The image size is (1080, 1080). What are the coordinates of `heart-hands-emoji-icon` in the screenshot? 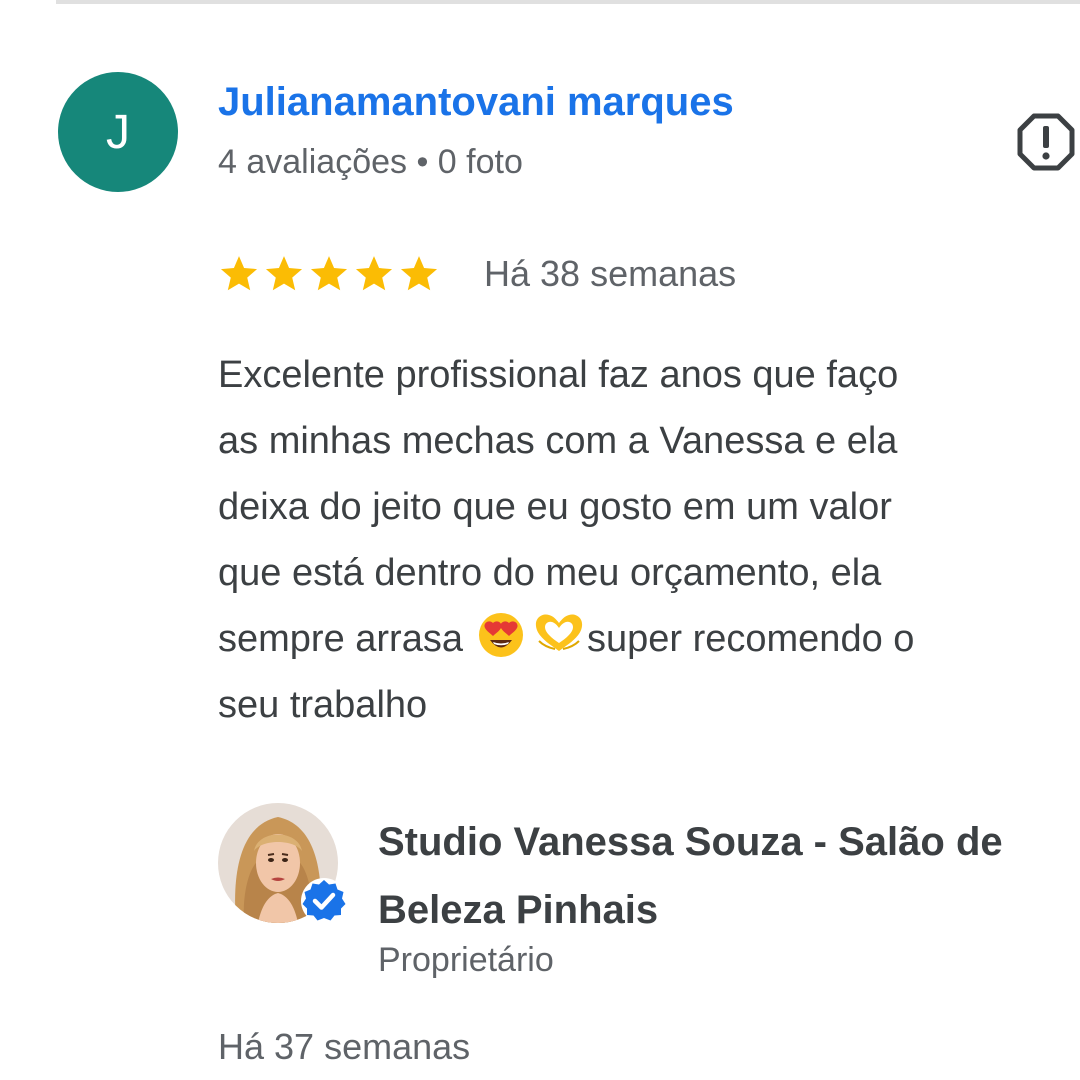 It's located at (559, 632).